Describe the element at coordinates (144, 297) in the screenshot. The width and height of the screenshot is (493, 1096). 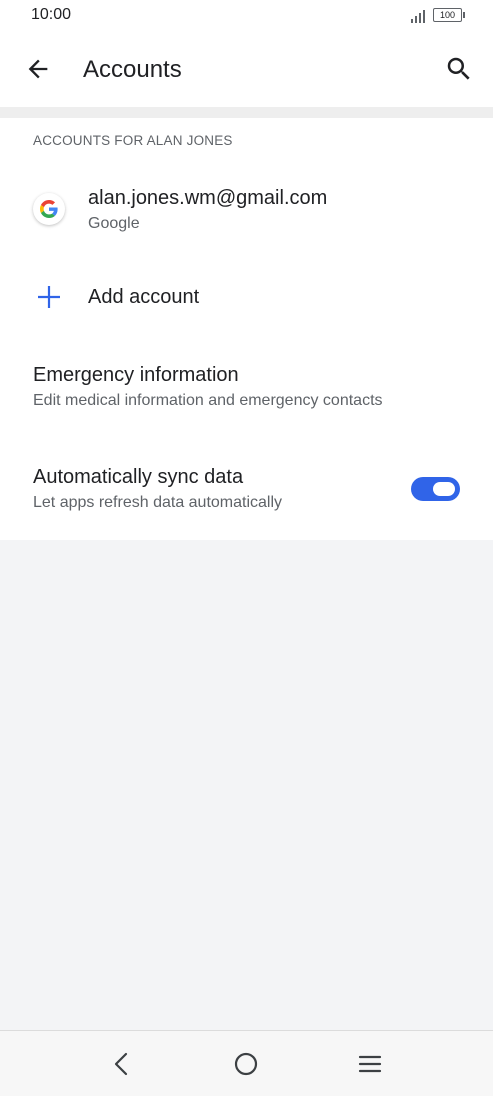
I see `add-account-label: Add account` at that location.